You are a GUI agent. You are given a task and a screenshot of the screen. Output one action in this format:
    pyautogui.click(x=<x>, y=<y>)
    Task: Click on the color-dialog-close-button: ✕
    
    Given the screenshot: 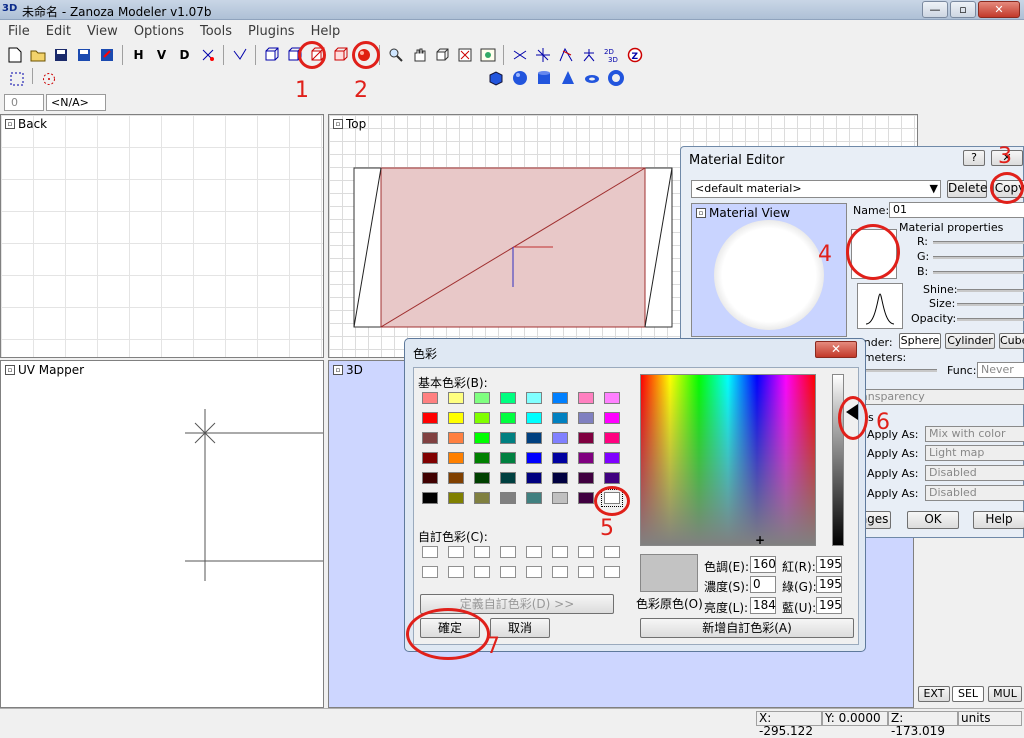 What is the action you would take?
    pyautogui.click(x=836, y=349)
    